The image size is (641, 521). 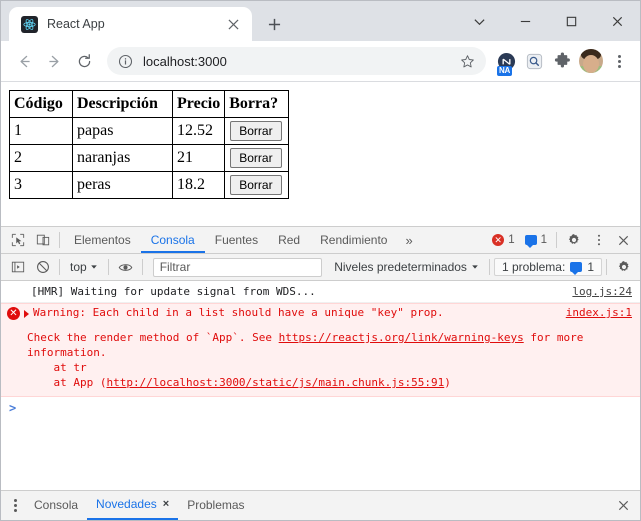 What do you see at coordinates (525, 21) in the screenshot?
I see `minimize-icon` at bounding box center [525, 21].